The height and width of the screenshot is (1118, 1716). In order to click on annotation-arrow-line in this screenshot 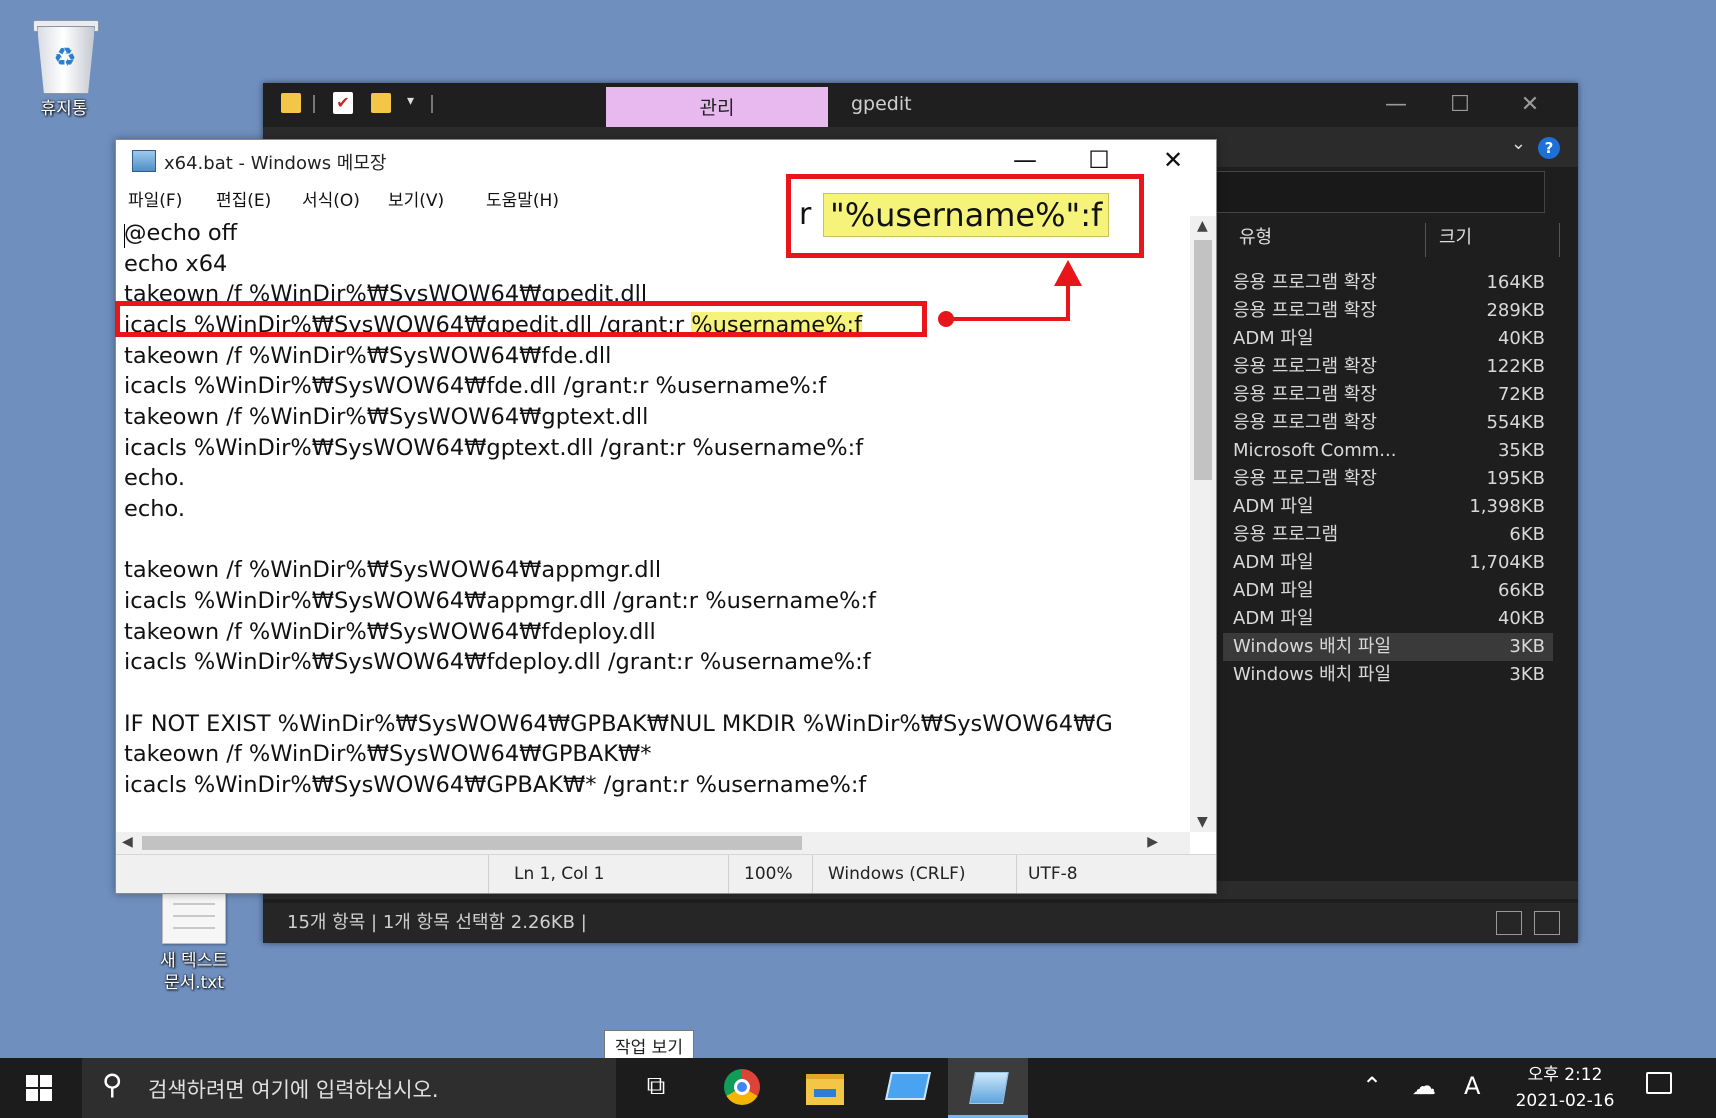, I will do `click(1008, 319)`.